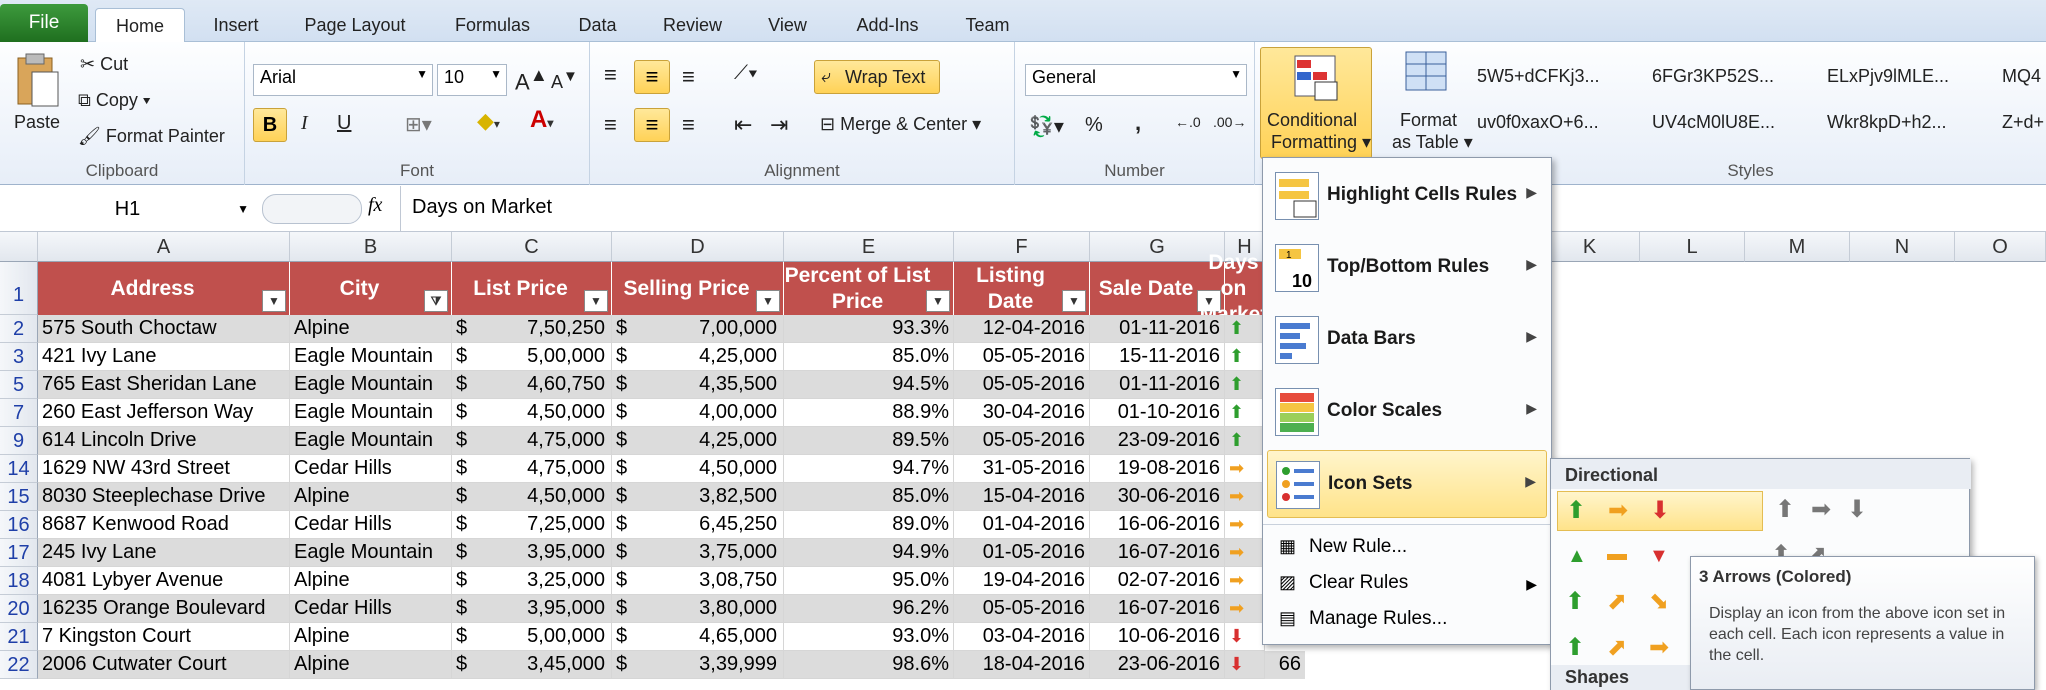 The image size is (2046, 690). Describe the element at coordinates (371, 469) in the screenshot. I see `cell-city: Cedar Hills` at that location.